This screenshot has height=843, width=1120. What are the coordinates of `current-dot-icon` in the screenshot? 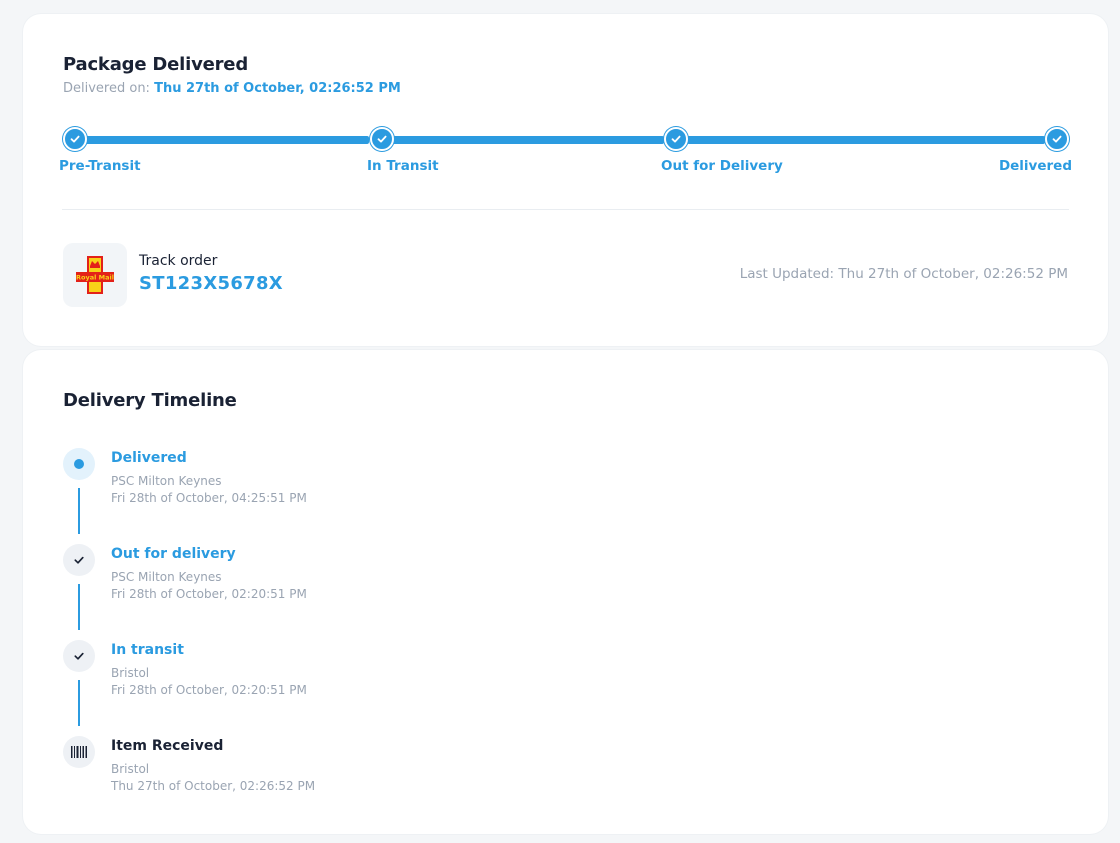 It's located at (79, 464).